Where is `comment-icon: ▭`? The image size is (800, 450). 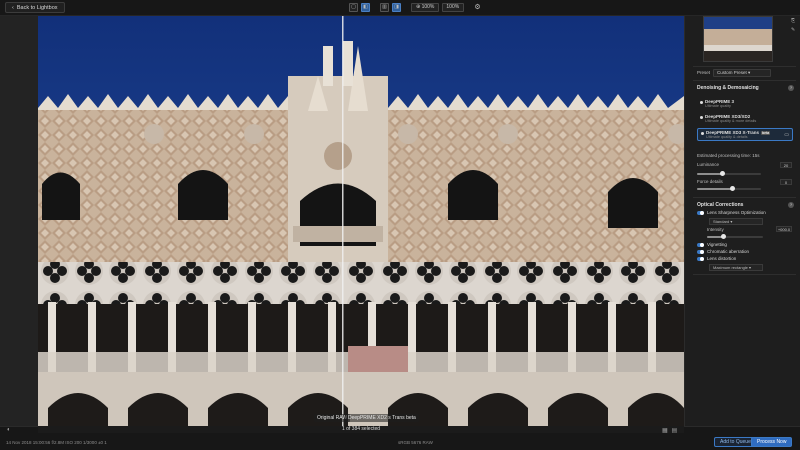
comment-icon: ▭ is located at coordinates (786, 135).